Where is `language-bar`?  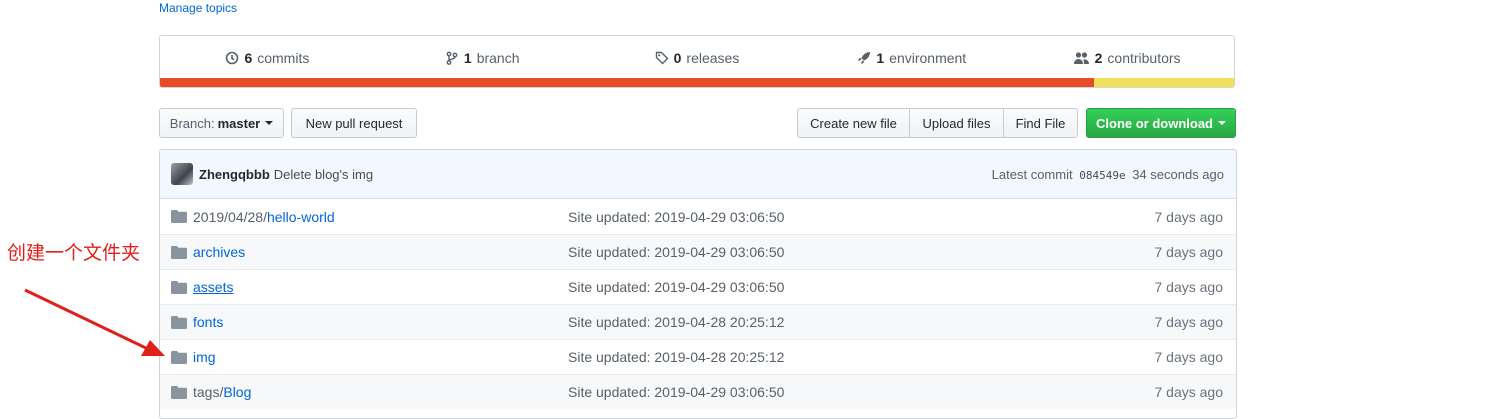 language-bar is located at coordinates (697, 82).